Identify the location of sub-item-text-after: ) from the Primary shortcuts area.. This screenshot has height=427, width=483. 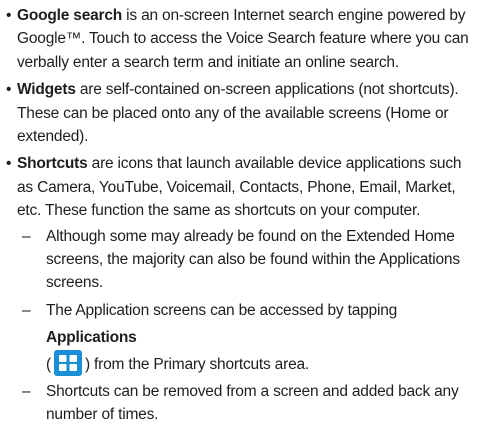
(197, 364).